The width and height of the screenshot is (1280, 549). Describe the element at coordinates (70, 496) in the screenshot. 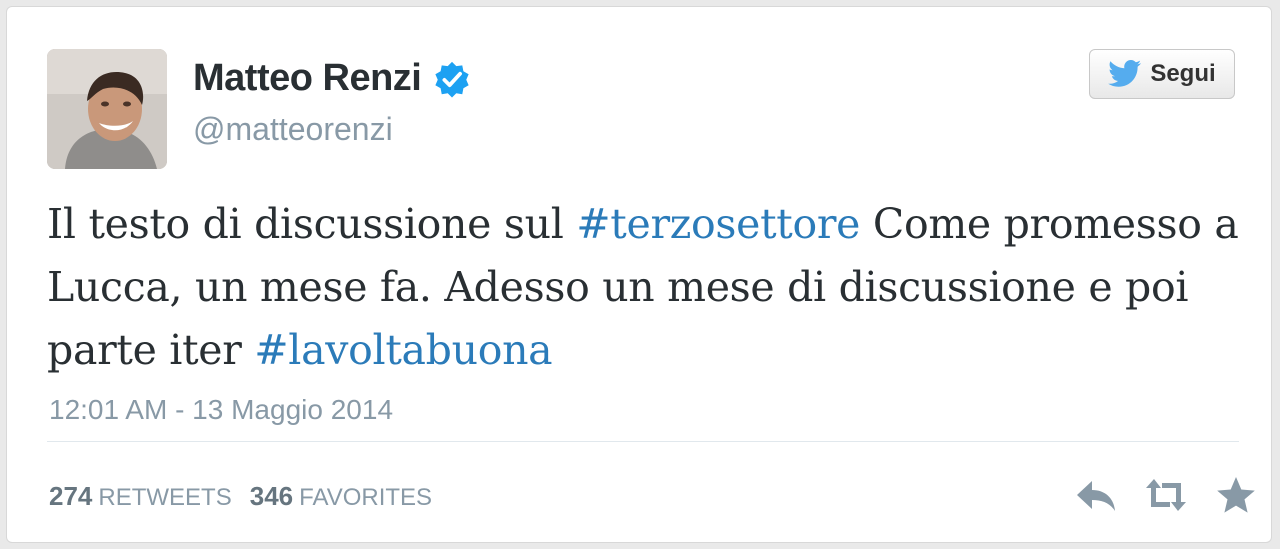

I see `retweets-count: 274` at that location.